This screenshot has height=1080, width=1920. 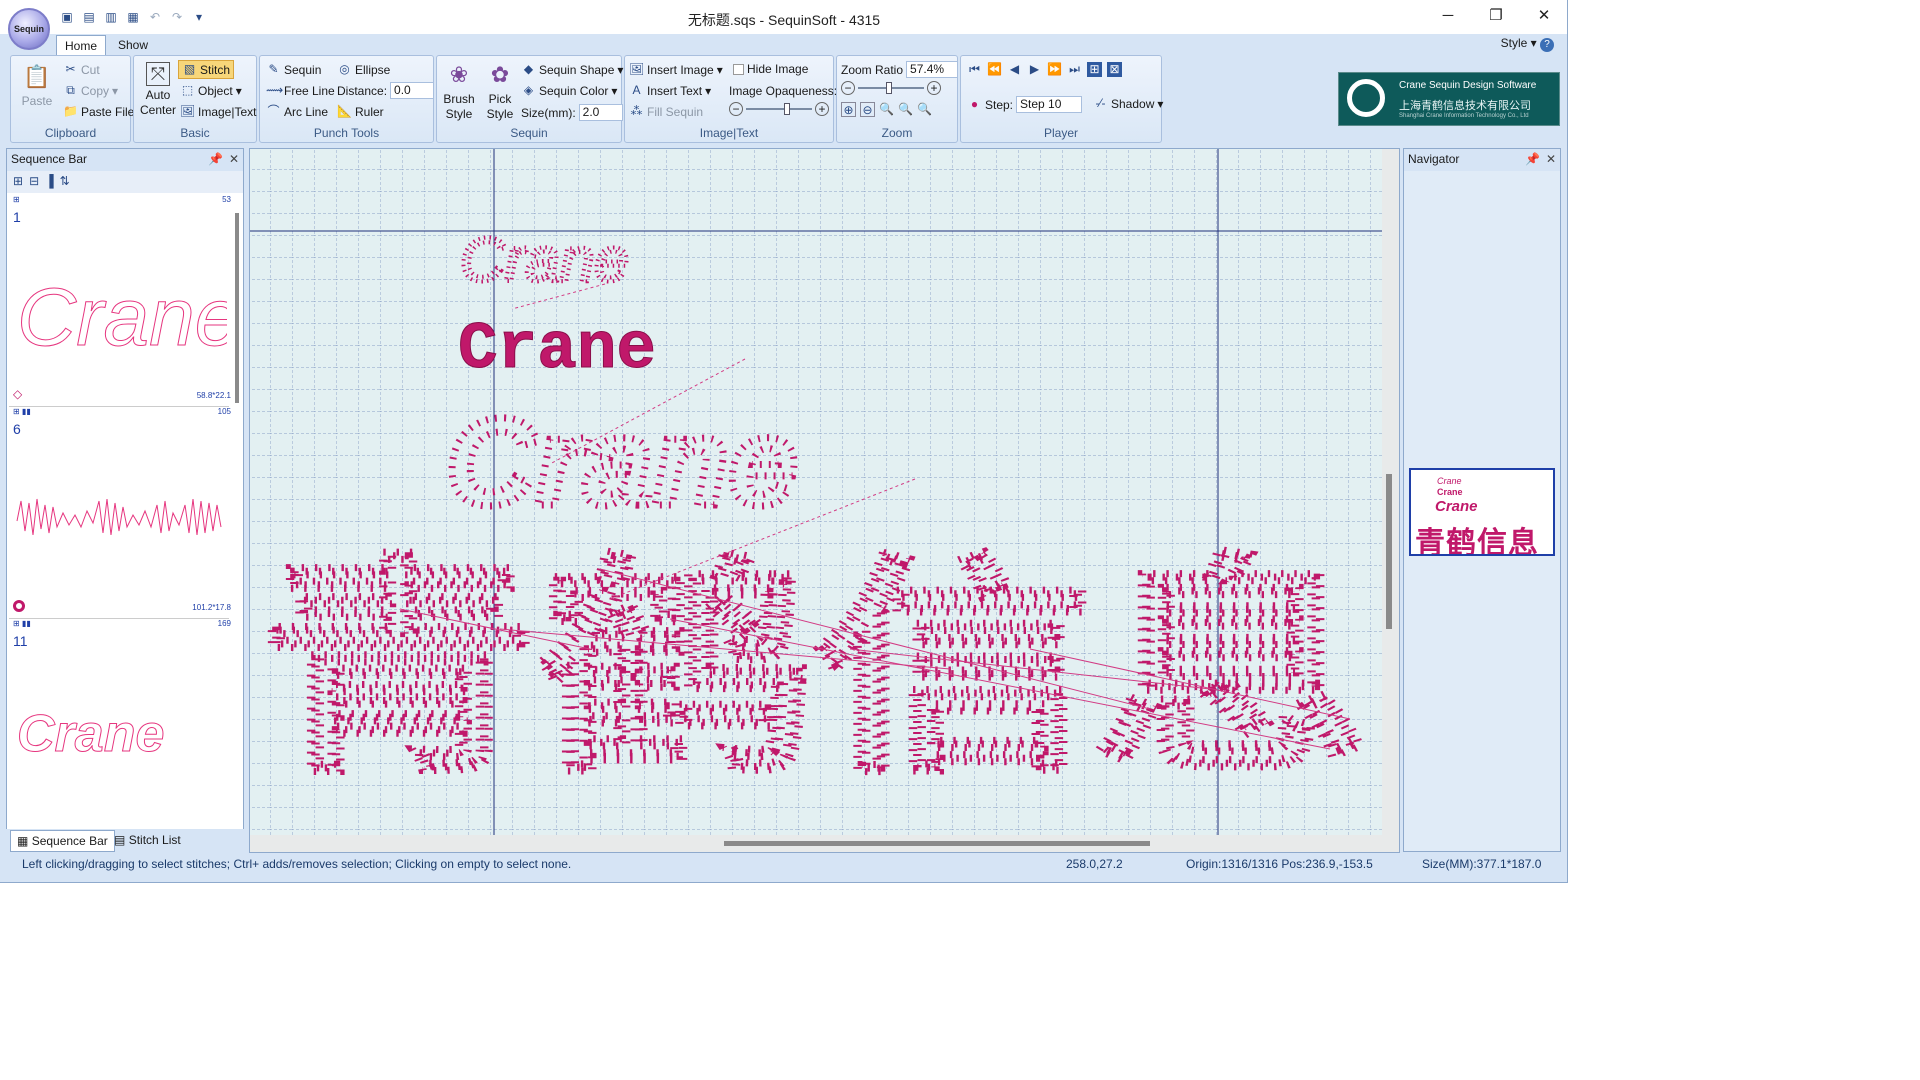 I want to click on fast-back-icon: ⏪, so click(x=994, y=69).